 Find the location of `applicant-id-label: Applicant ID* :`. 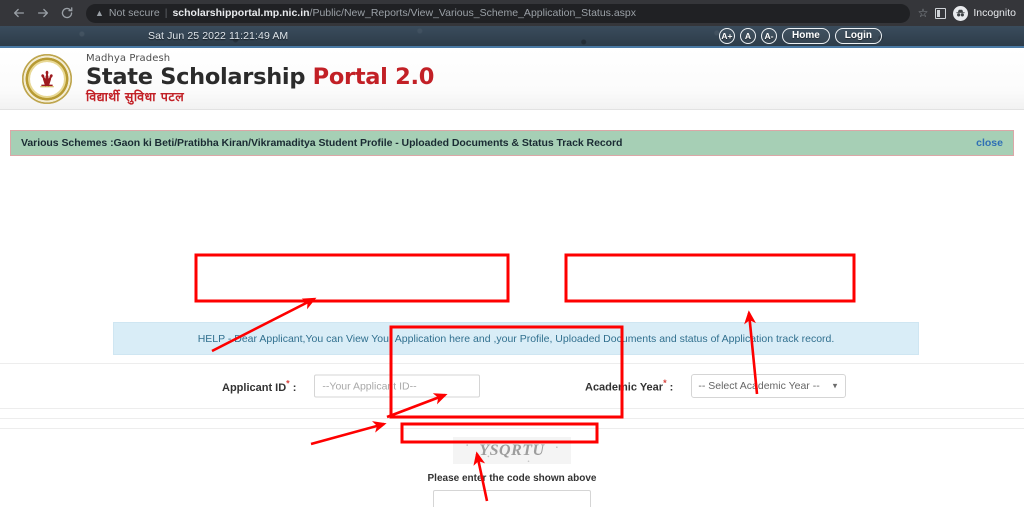

applicant-id-label: Applicant ID* : is located at coordinates (259, 386).